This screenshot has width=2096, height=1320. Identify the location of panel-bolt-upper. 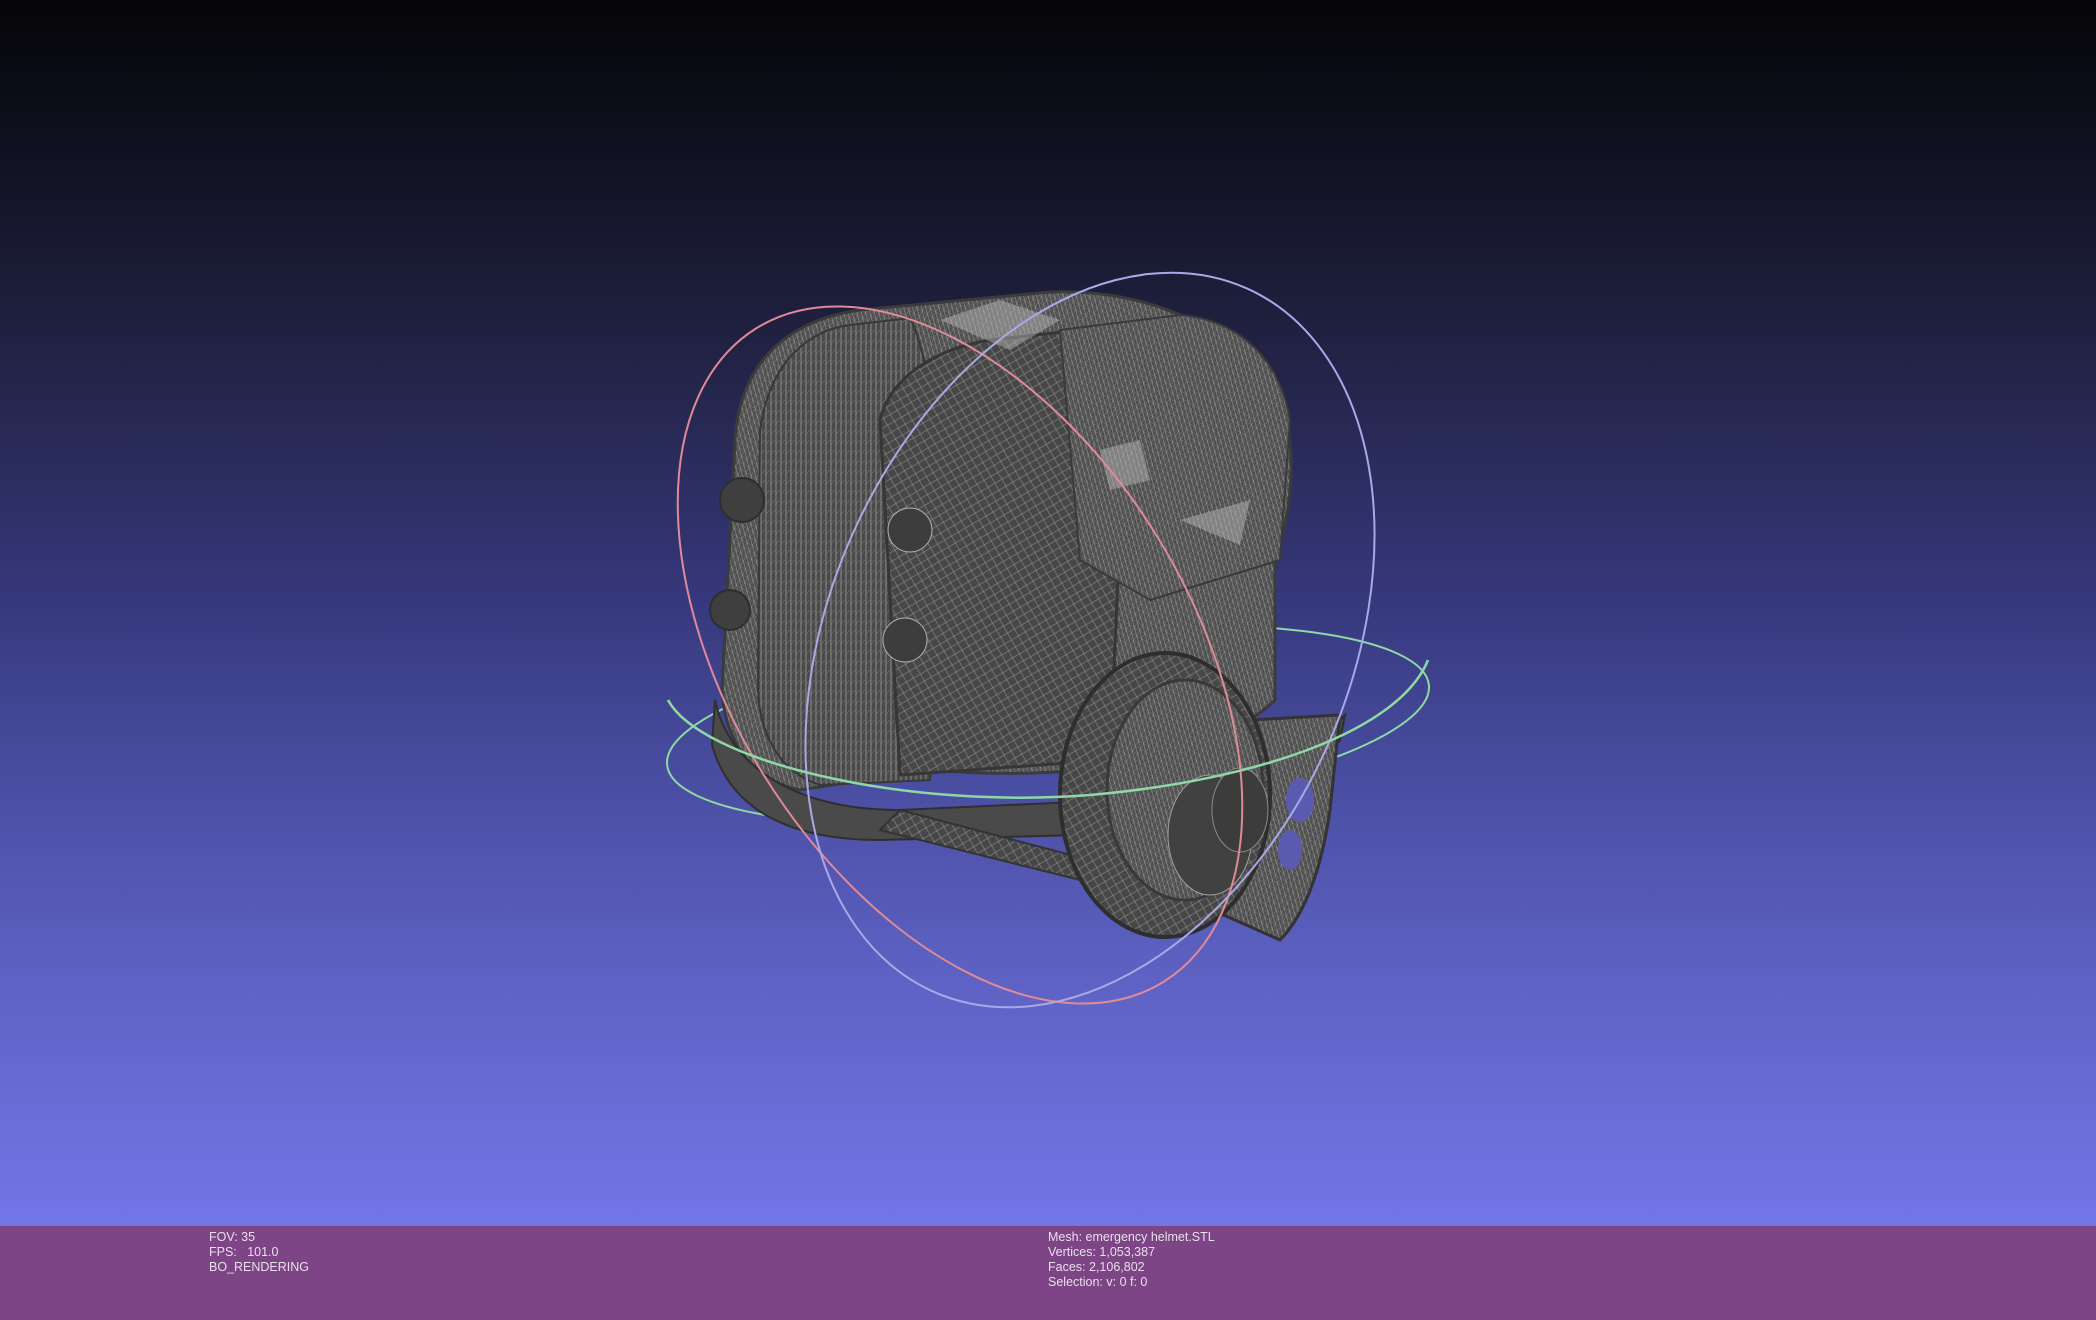
(910, 530).